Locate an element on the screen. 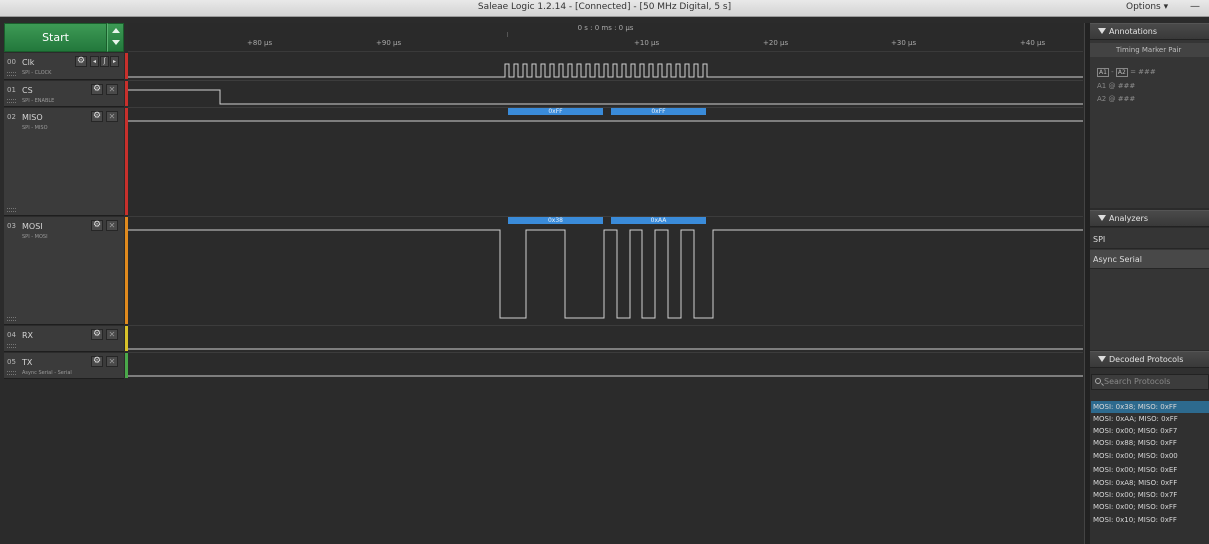 This screenshot has width=1209, height=544. channel-name: MISO is located at coordinates (32, 117).